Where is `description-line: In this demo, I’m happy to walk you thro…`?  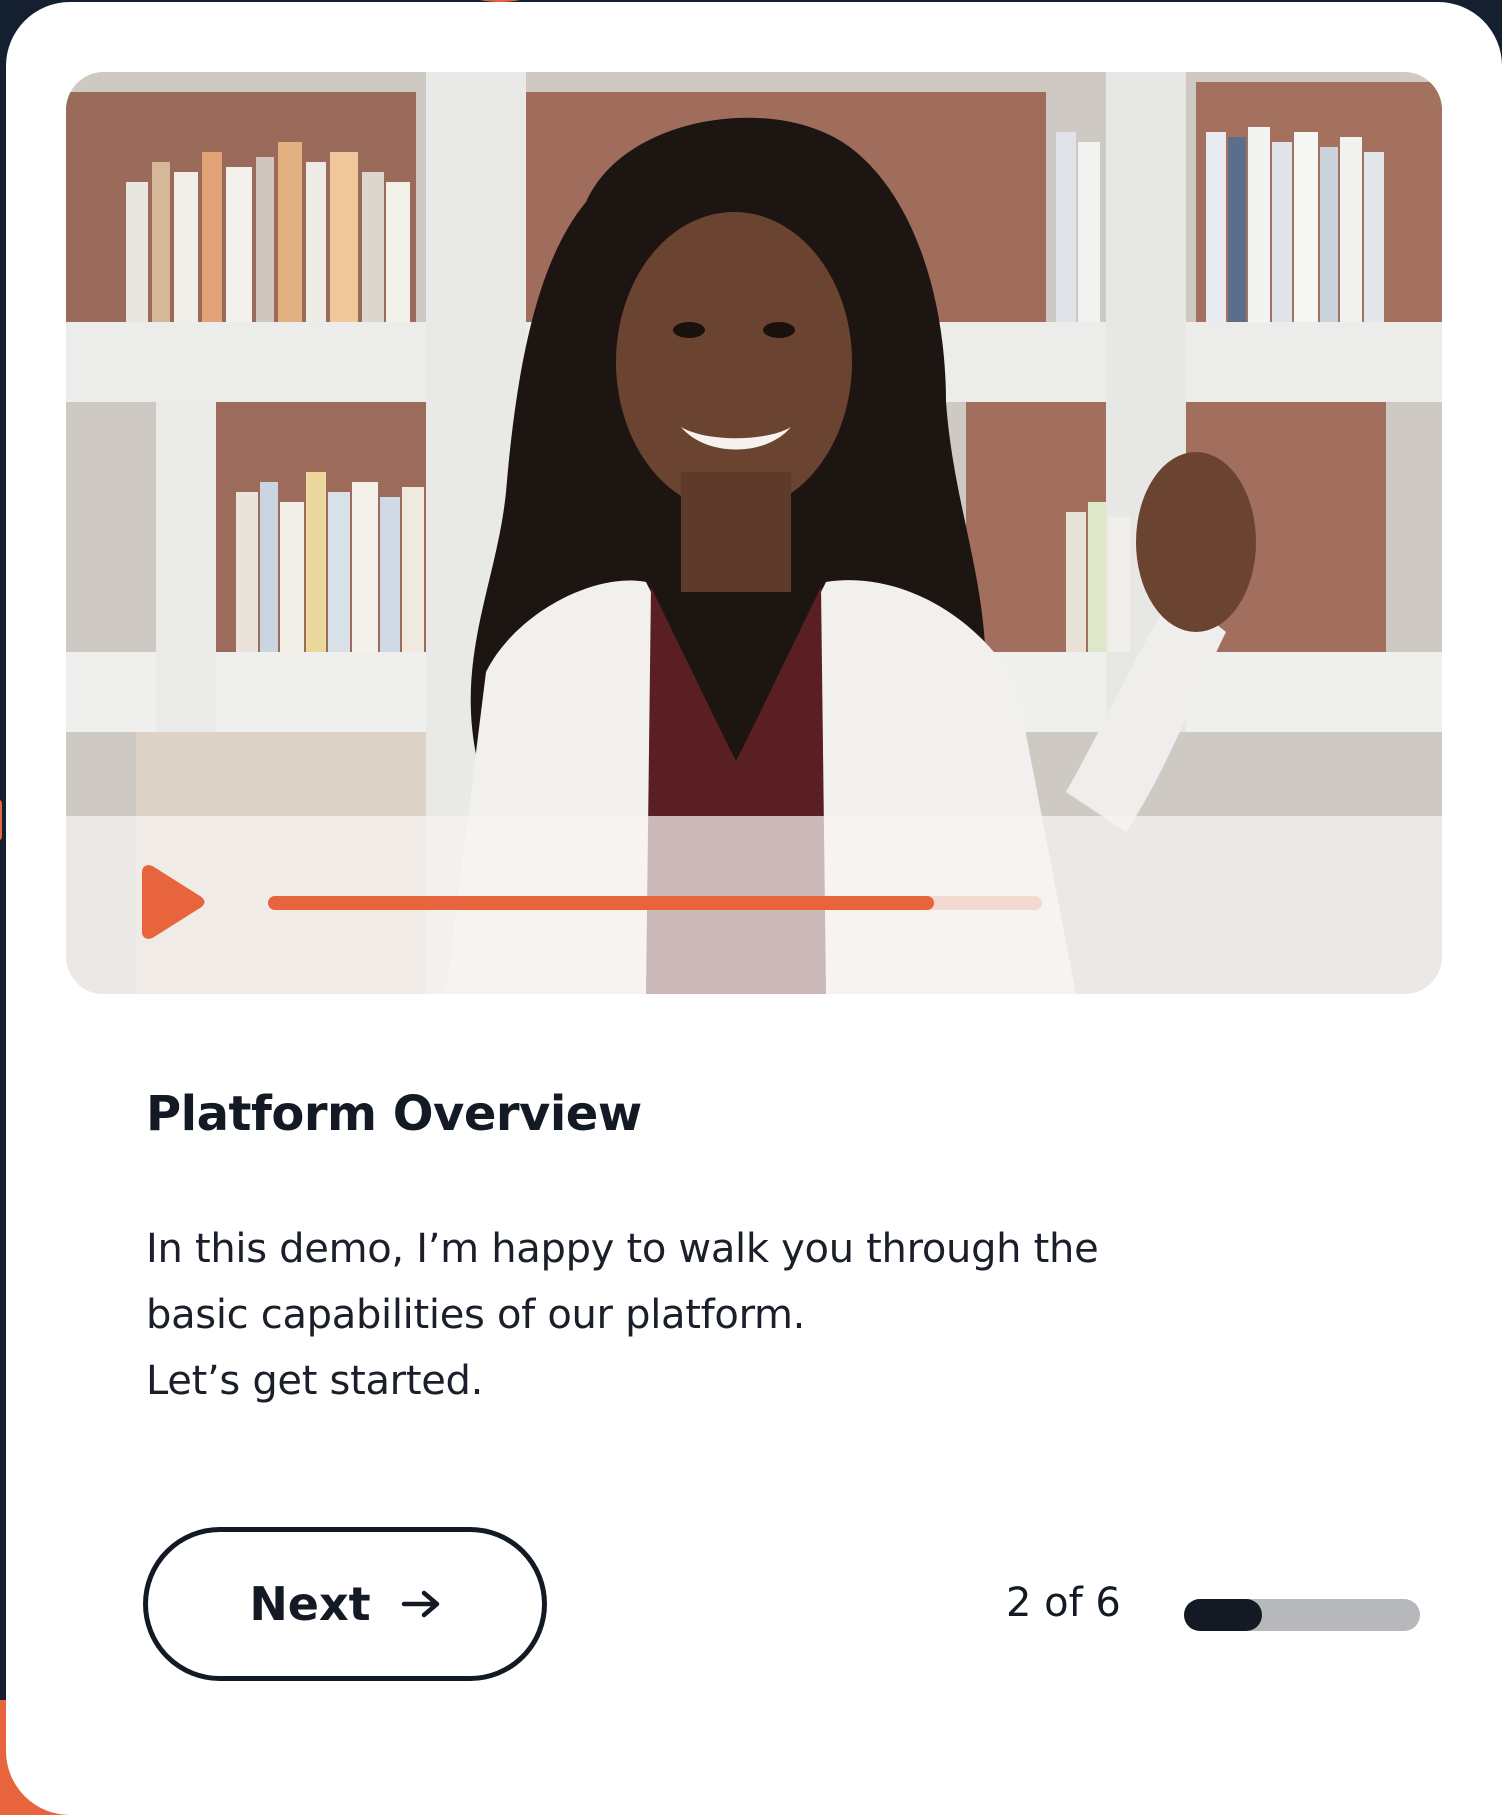 description-line: In this demo, I’m happy to walk you thro… is located at coordinates (622, 1249).